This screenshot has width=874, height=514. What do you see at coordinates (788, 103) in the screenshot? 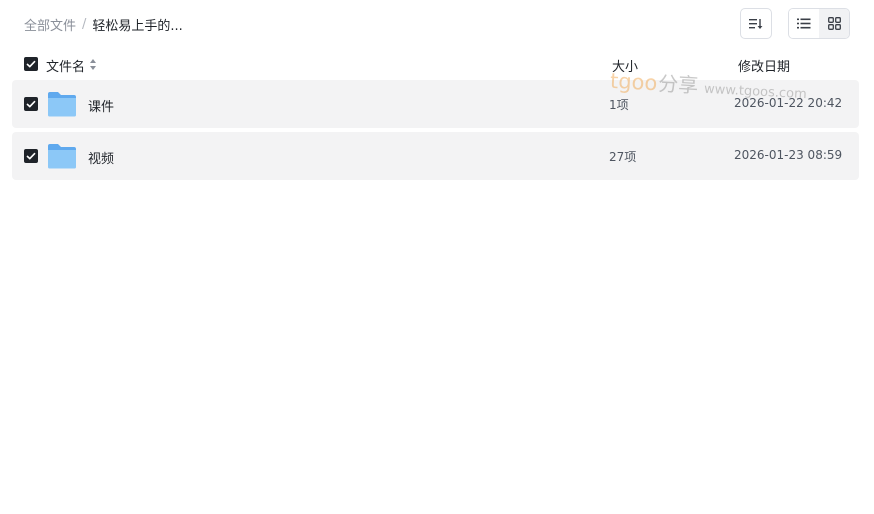
I see `file-modified-date: 2026-01-22 20:42` at bounding box center [788, 103].